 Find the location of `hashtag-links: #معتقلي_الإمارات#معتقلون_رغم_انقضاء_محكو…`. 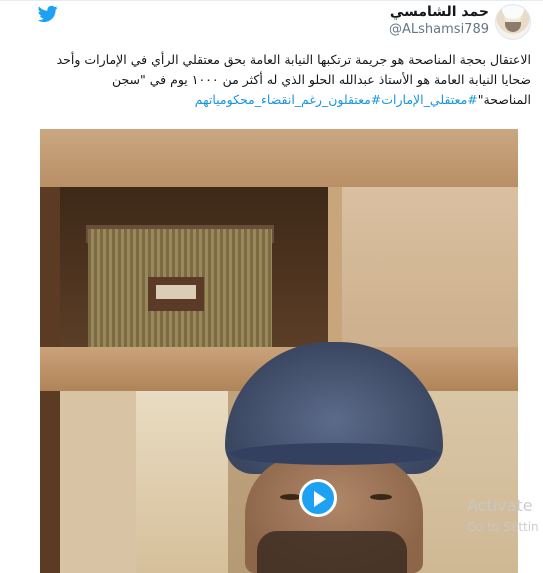

hashtag-links: #معتقلي_الإمارات#معتقلون_رغم_انقضاء_محكو… is located at coordinates (336, 99).